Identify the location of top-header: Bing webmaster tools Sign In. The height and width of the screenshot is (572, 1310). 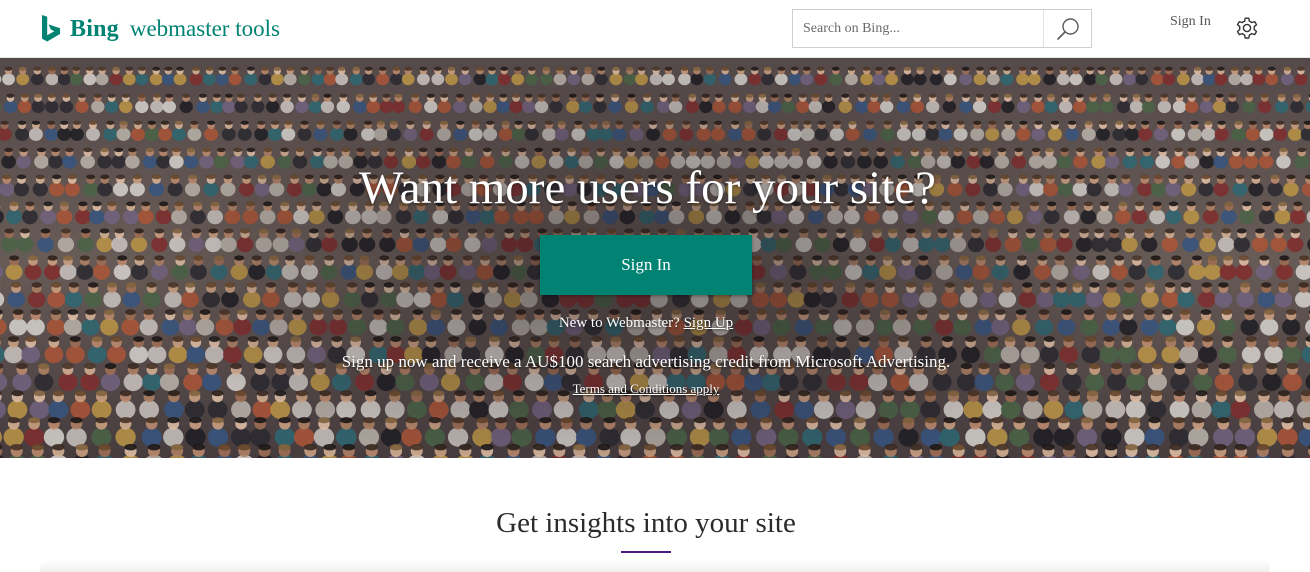
(655, 29).